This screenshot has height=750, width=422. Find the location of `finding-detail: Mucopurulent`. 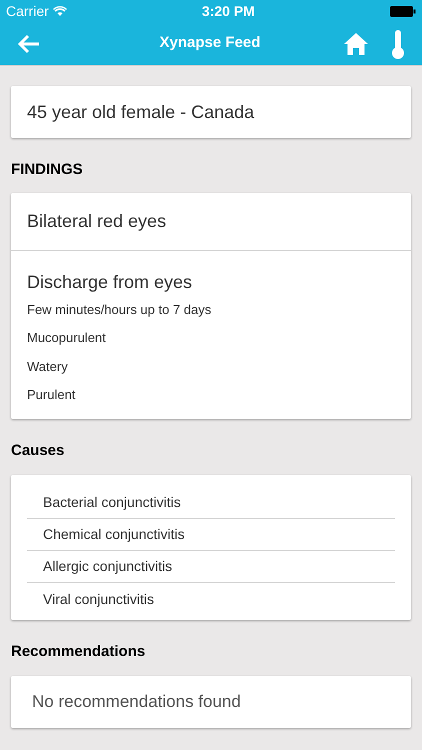

finding-detail: Mucopurulent is located at coordinates (67, 338).